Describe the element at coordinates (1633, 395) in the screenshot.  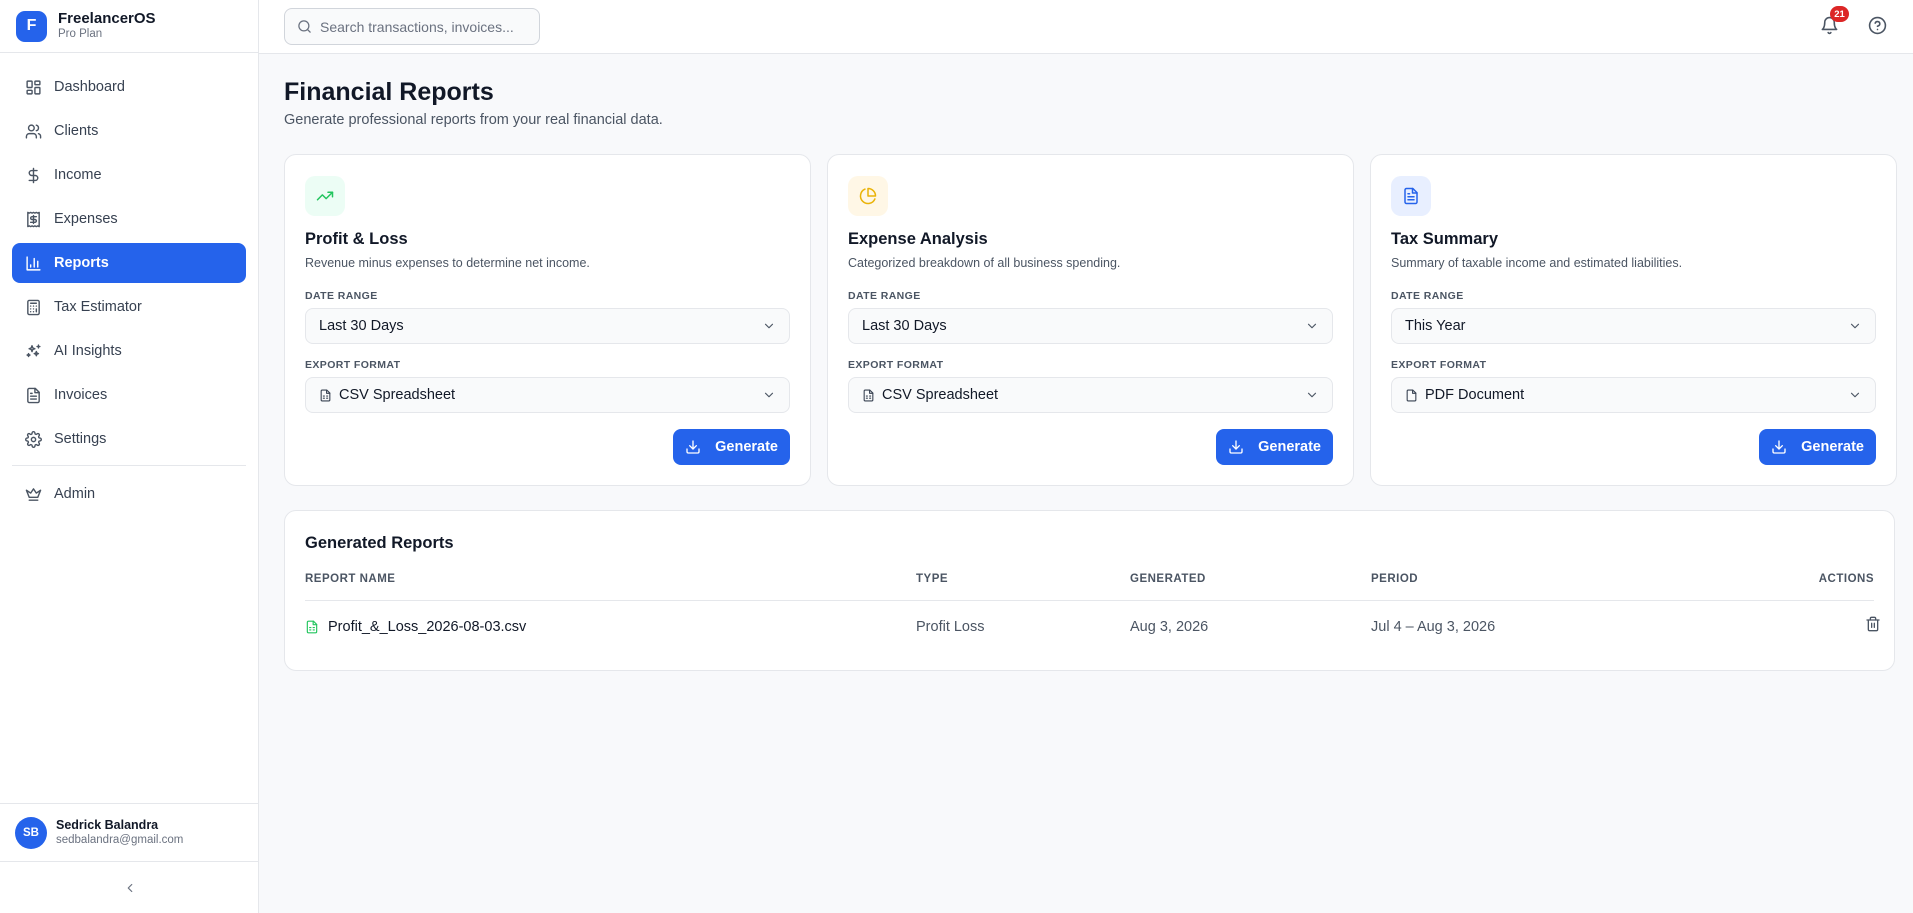
I see `export-format-select: PDF Document` at that location.